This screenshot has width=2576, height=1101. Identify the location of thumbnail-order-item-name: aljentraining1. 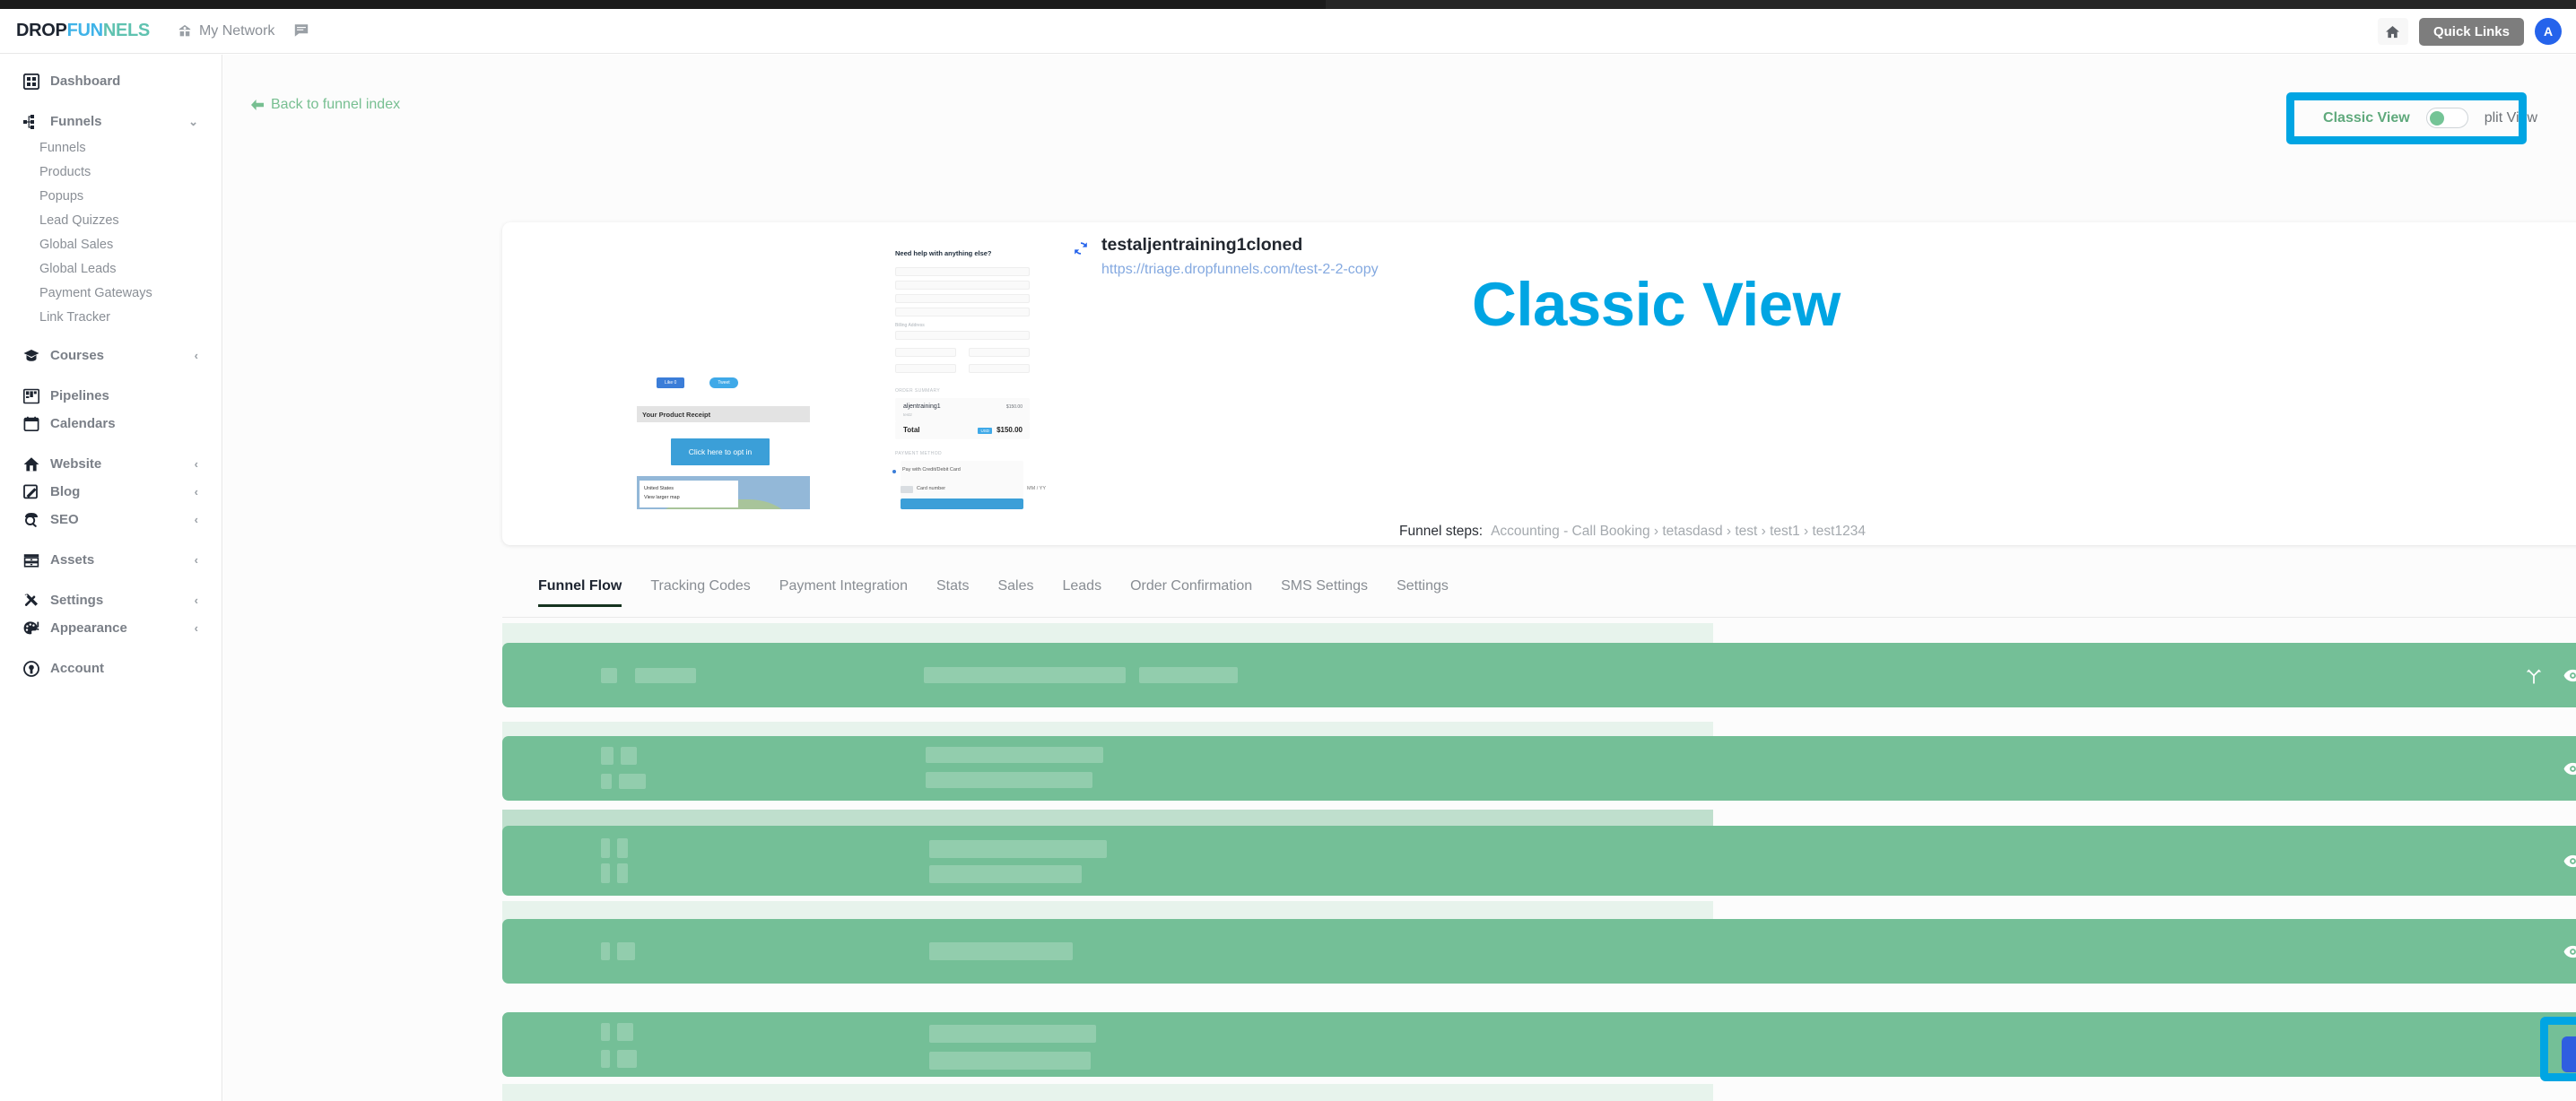
(922, 406).